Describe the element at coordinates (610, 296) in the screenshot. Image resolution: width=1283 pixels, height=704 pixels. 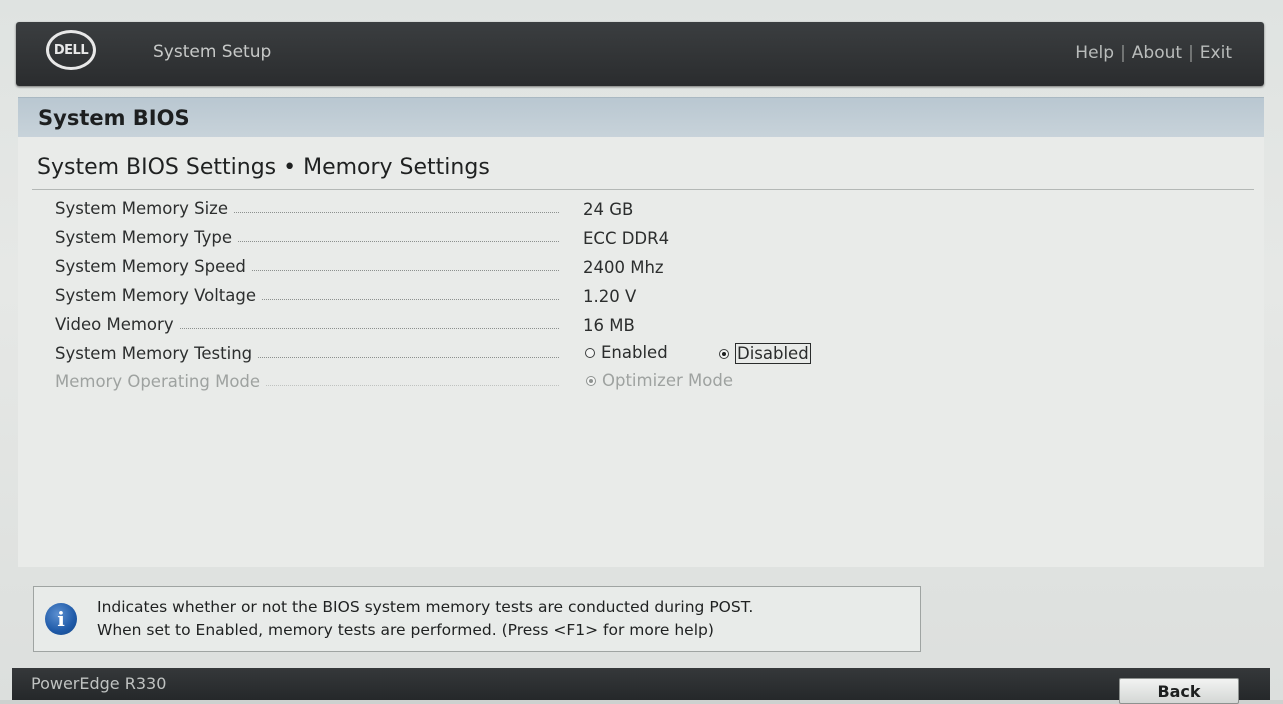
I see `setting-value: 1.20 V` at that location.